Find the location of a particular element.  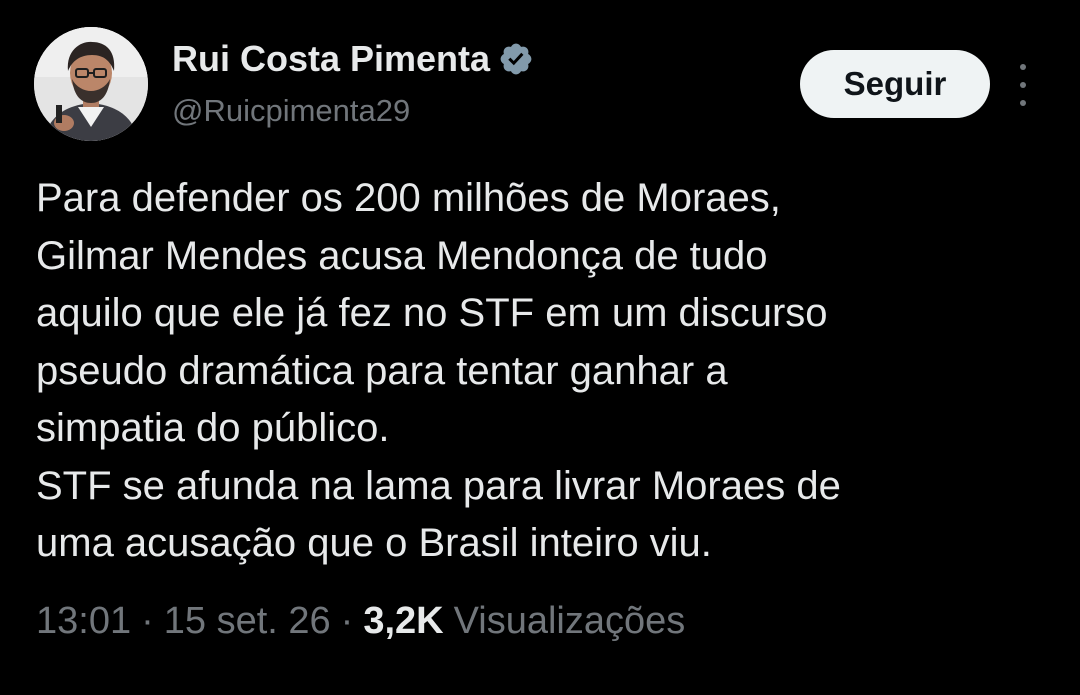

author-name-row: Rui Costa Pimenta is located at coordinates (353, 59).